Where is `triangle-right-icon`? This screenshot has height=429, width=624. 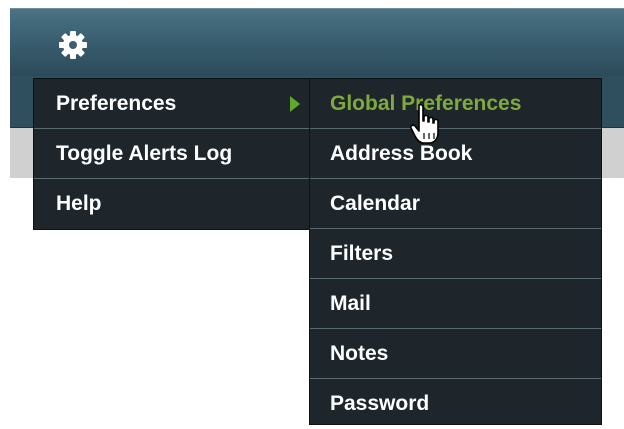
triangle-right-icon is located at coordinates (295, 104).